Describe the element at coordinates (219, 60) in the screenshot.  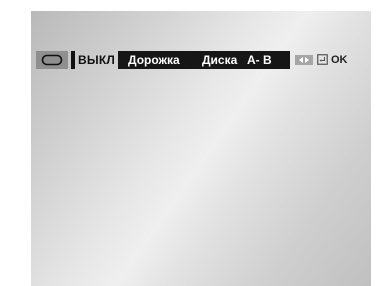
I see `mode-option-disc: Диска` at that location.